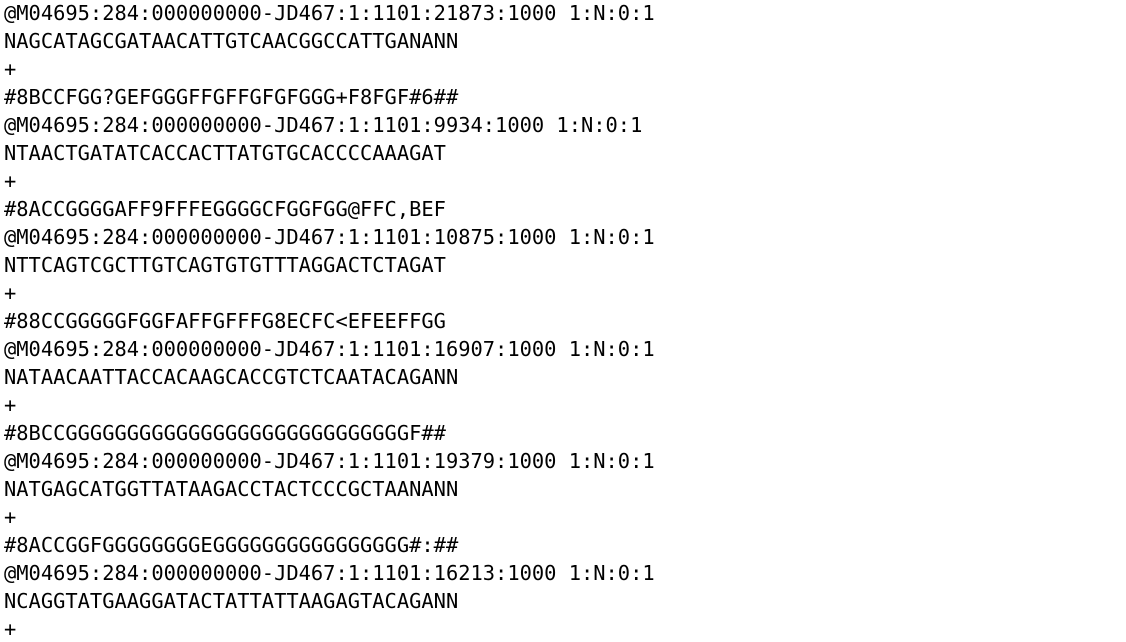 The width and height of the screenshot is (1126, 642). What do you see at coordinates (225, 153) in the screenshot?
I see `read-sequence-line: NTAACTGATATCACCACTTATGTGCACCCCAAAGAT` at bounding box center [225, 153].